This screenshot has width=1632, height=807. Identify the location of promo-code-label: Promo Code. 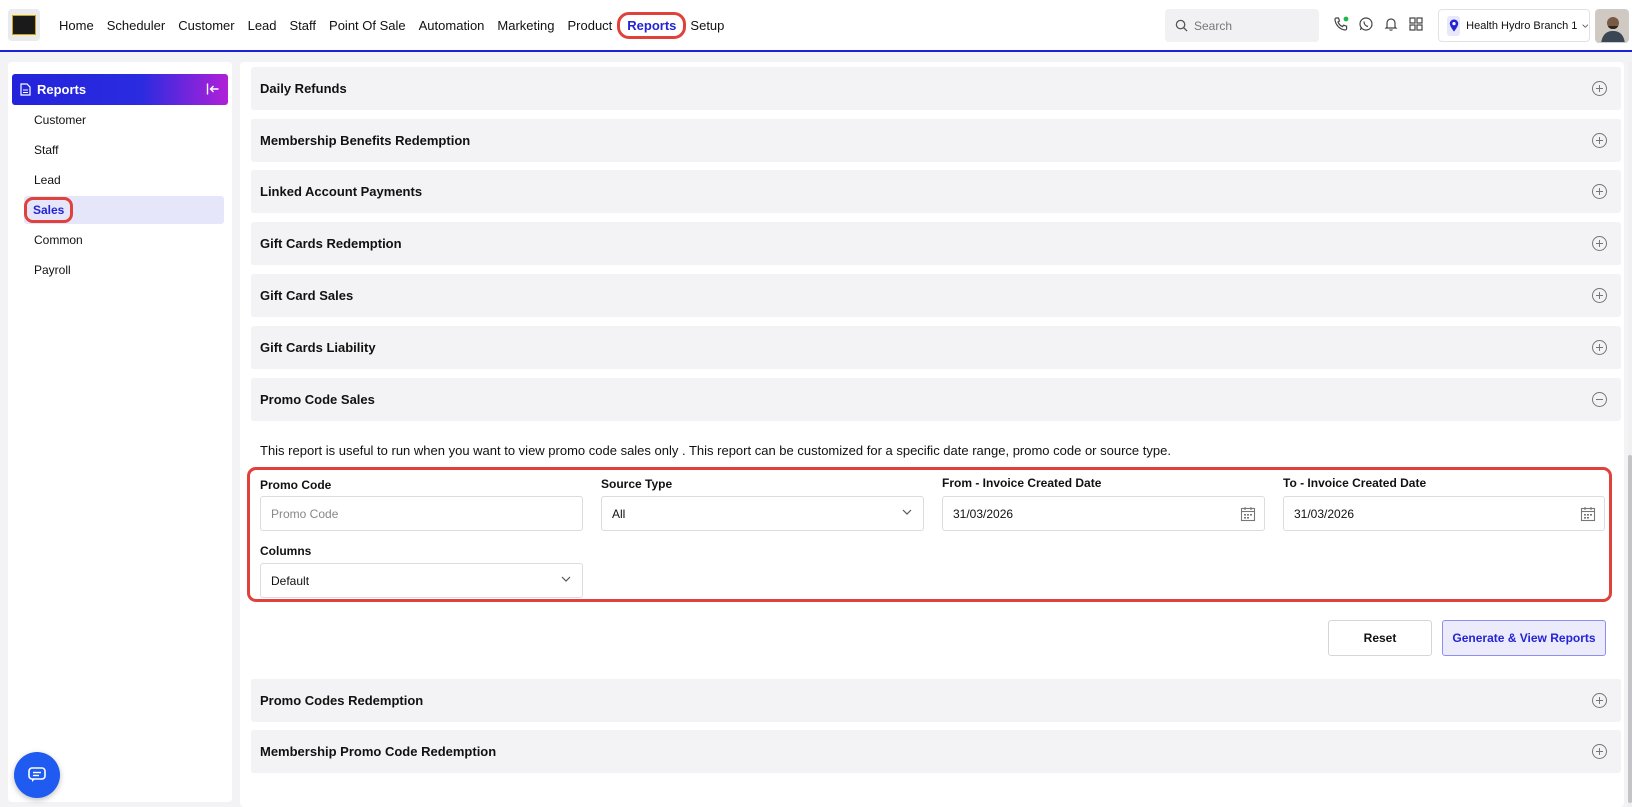
(296, 485).